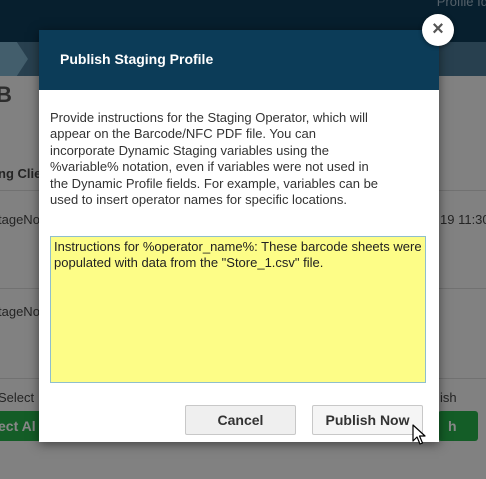  What do you see at coordinates (367, 420) in the screenshot?
I see `publish-now-button: Publish Now` at bounding box center [367, 420].